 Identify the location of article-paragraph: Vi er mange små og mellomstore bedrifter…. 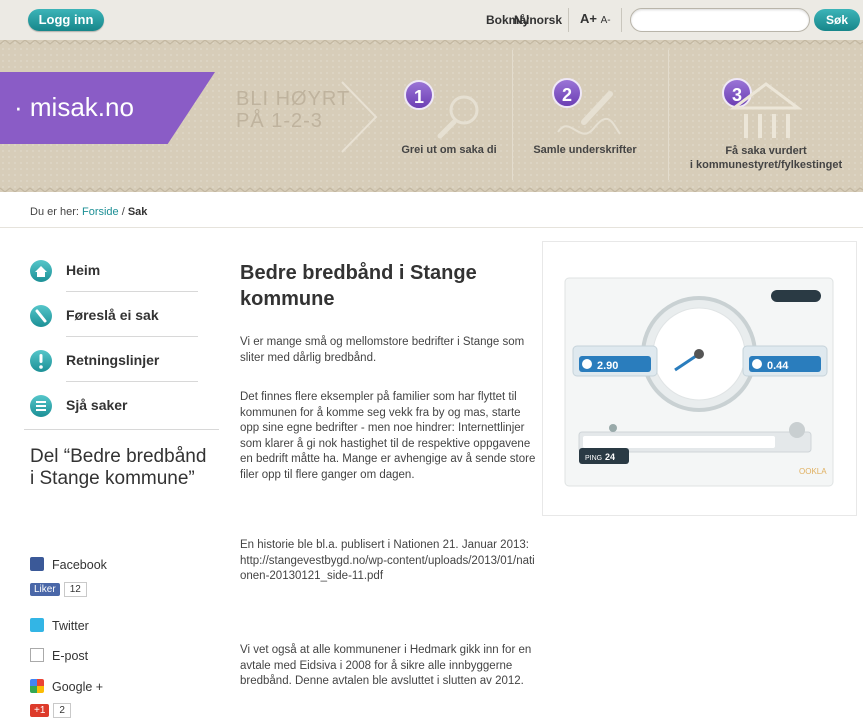
(382, 350).